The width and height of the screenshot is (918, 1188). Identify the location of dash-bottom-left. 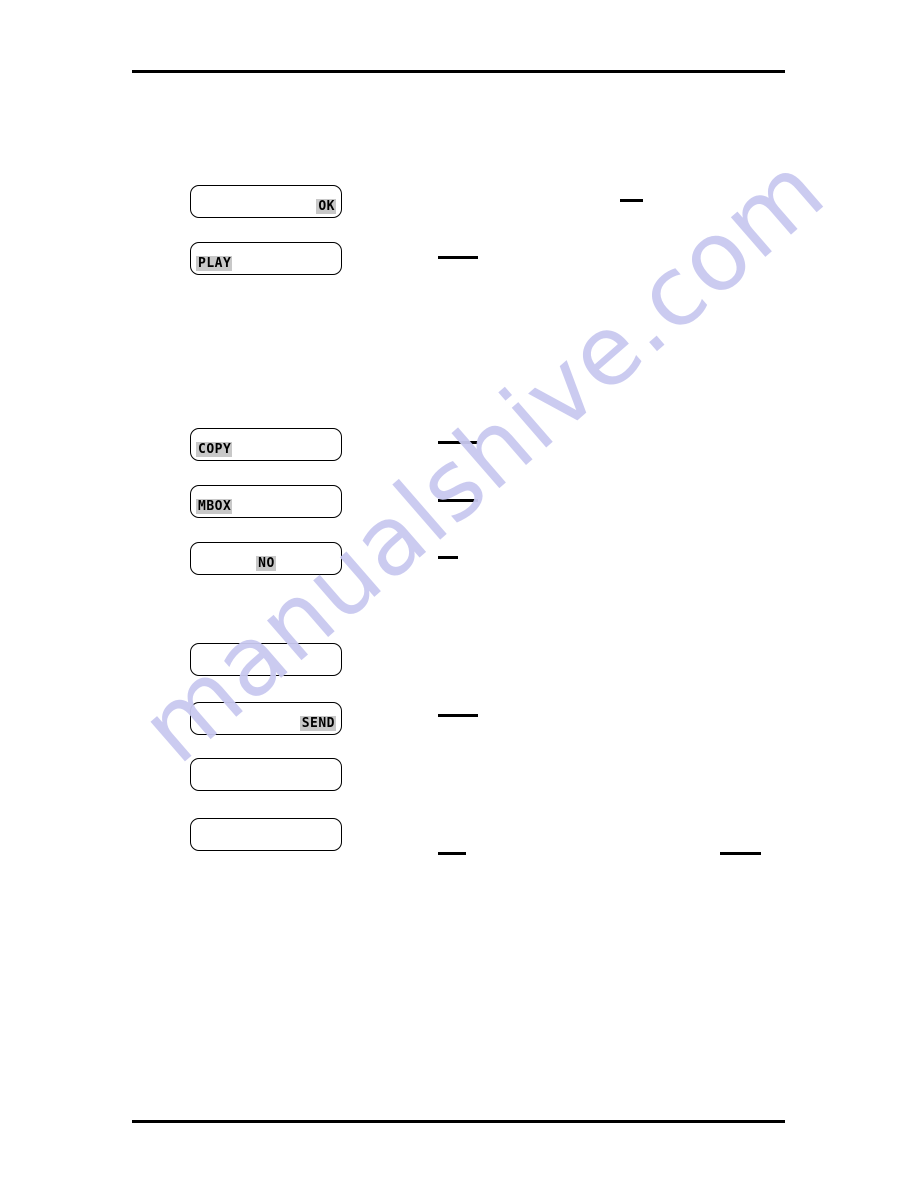
(452, 853).